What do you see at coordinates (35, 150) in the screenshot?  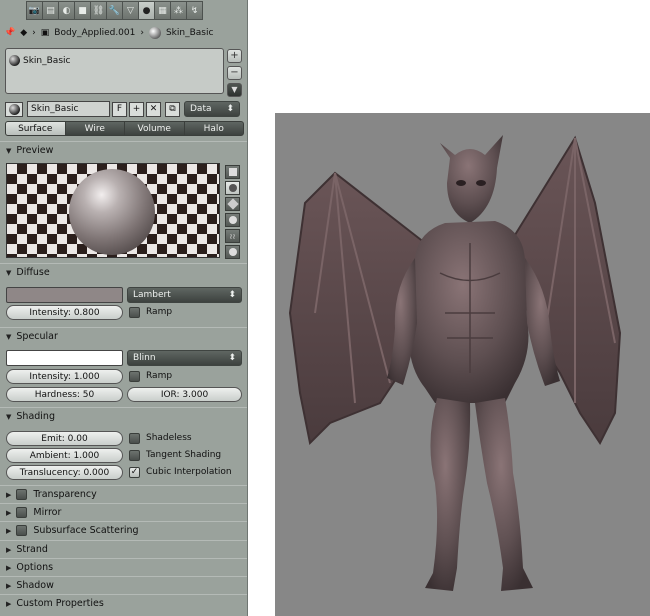 I see `section-title: Preview` at bounding box center [35, 150].